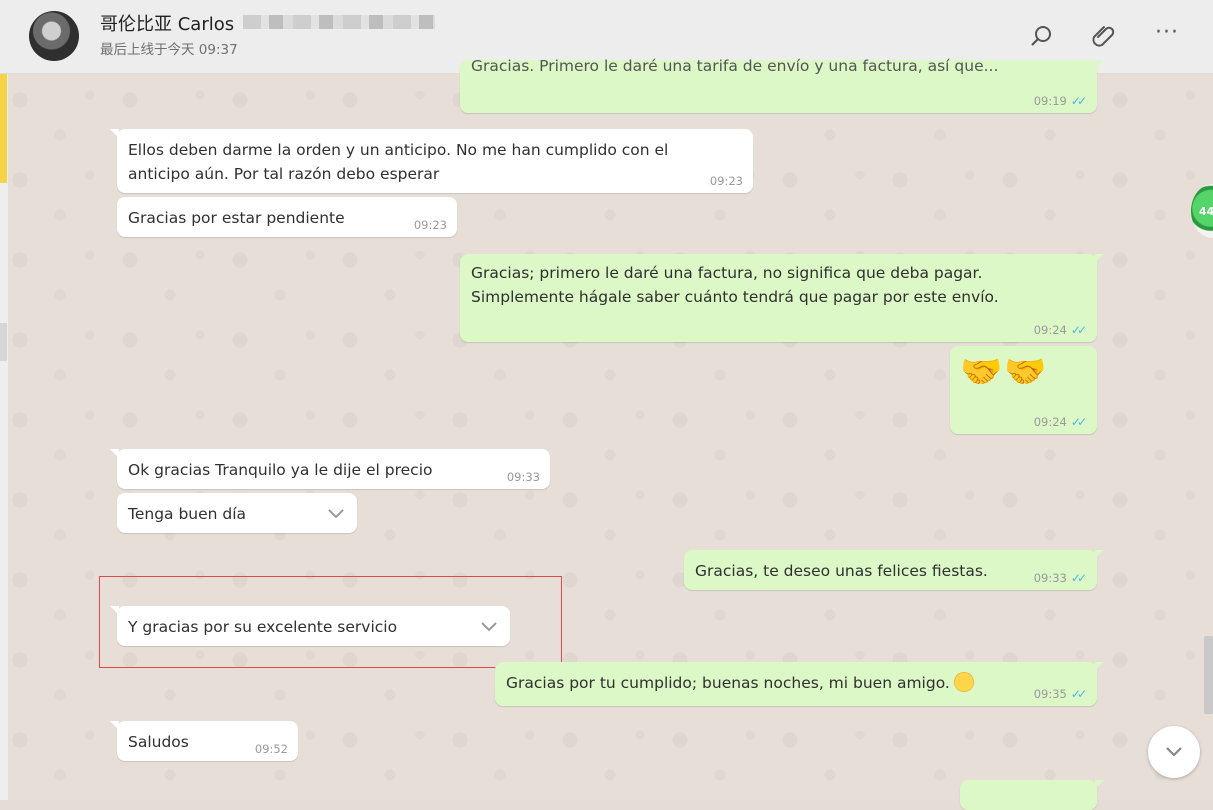 This screenshot has height=810, width=1213. Describe the element at coordinates (3, 342) in the screenshot. I see `left-handle` at that location.